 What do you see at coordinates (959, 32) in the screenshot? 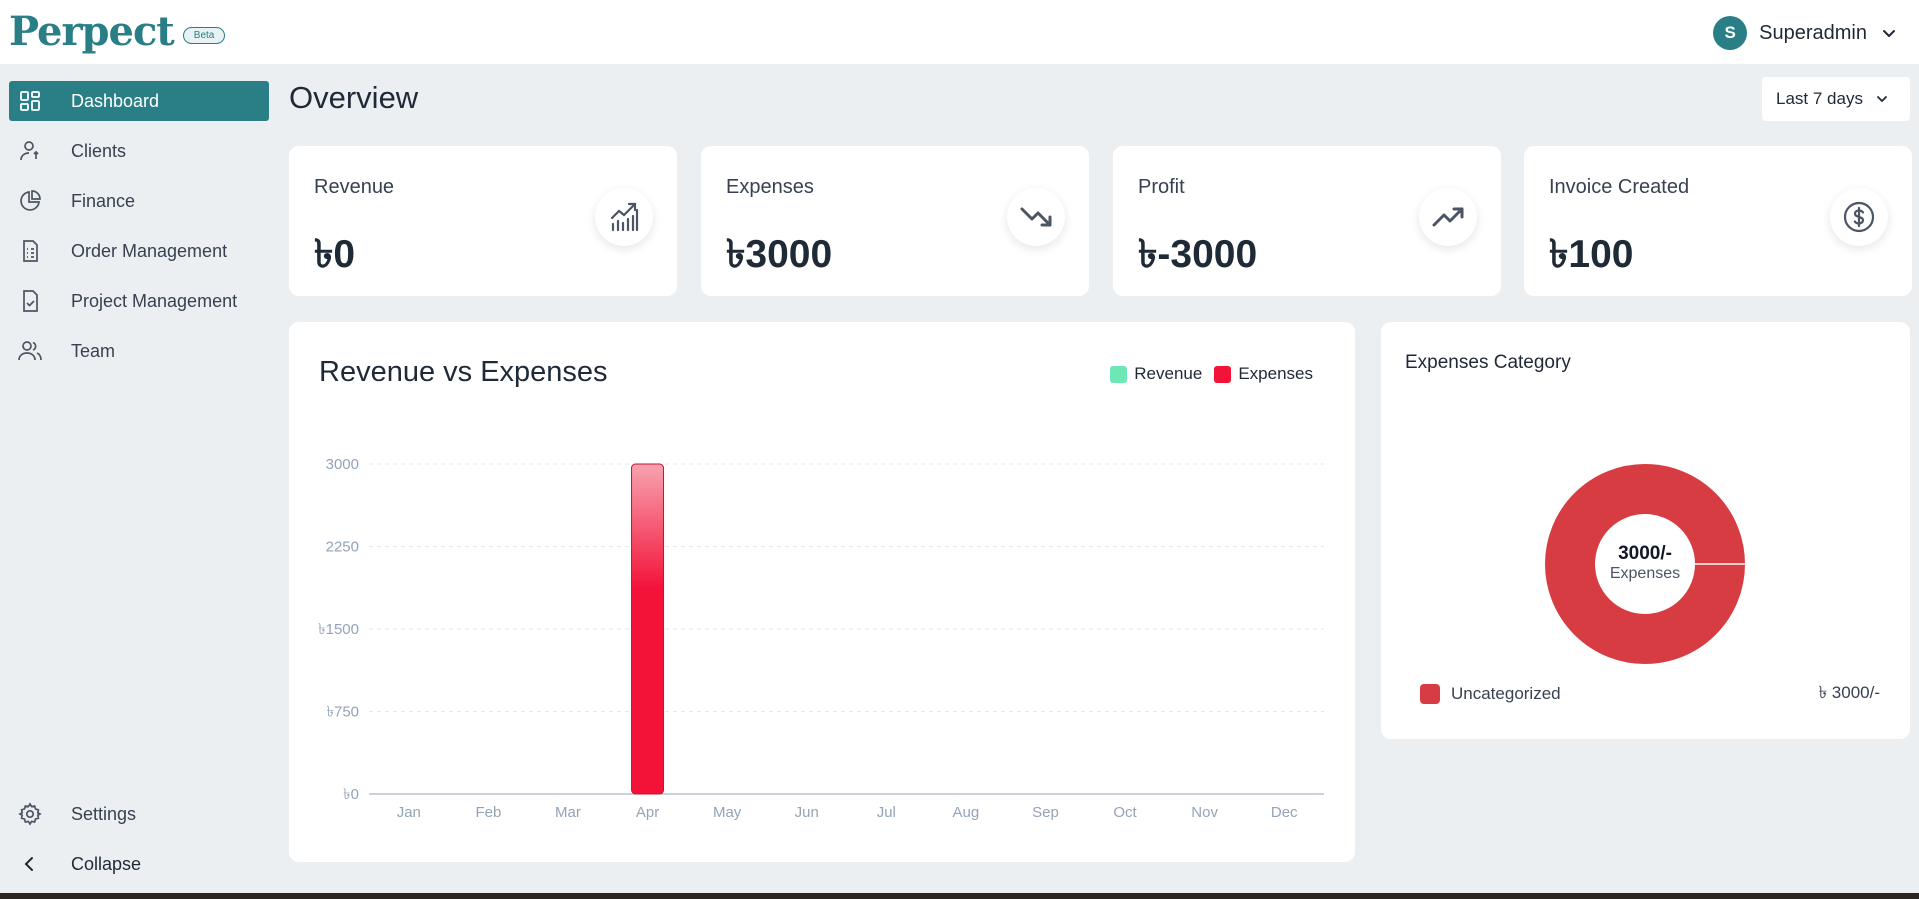
I see `top-bar: Perpect Beta S Superadmin` at bounding box center [959, 32].